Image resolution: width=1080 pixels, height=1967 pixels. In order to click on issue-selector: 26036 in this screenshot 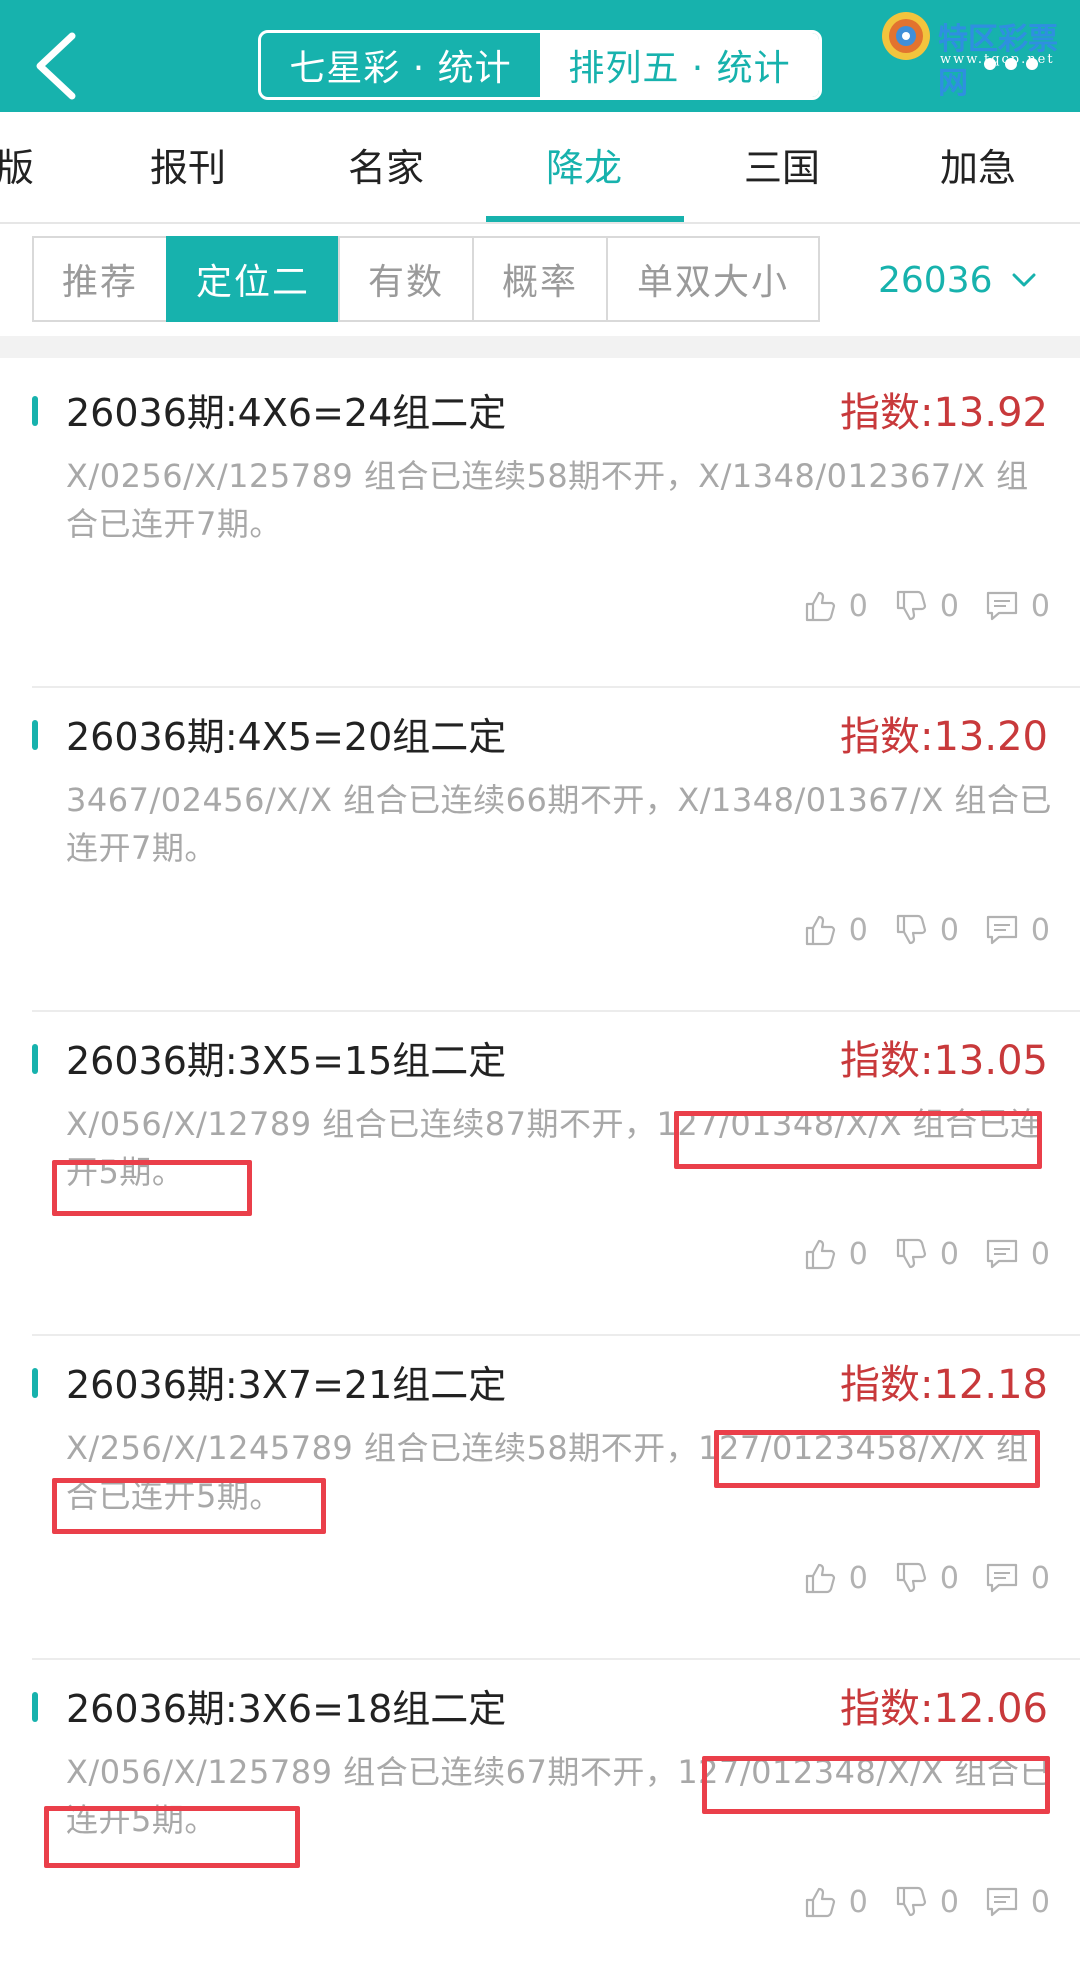, I will do `click(957, 280)`.